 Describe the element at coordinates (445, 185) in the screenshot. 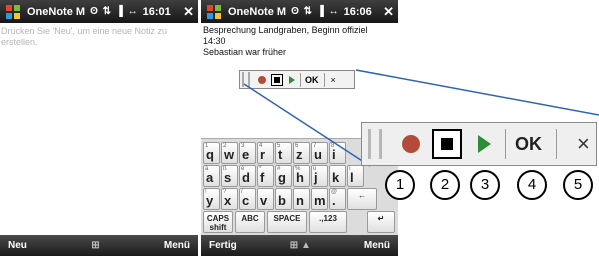

I see `callout-2: 2` at that location.